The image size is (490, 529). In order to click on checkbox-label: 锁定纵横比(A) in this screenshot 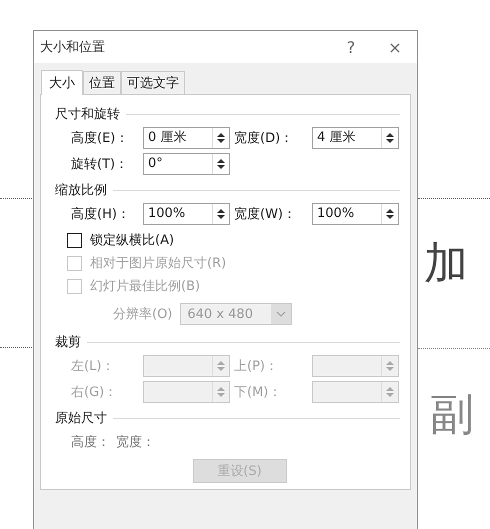, I will do `click(132, 240)`.